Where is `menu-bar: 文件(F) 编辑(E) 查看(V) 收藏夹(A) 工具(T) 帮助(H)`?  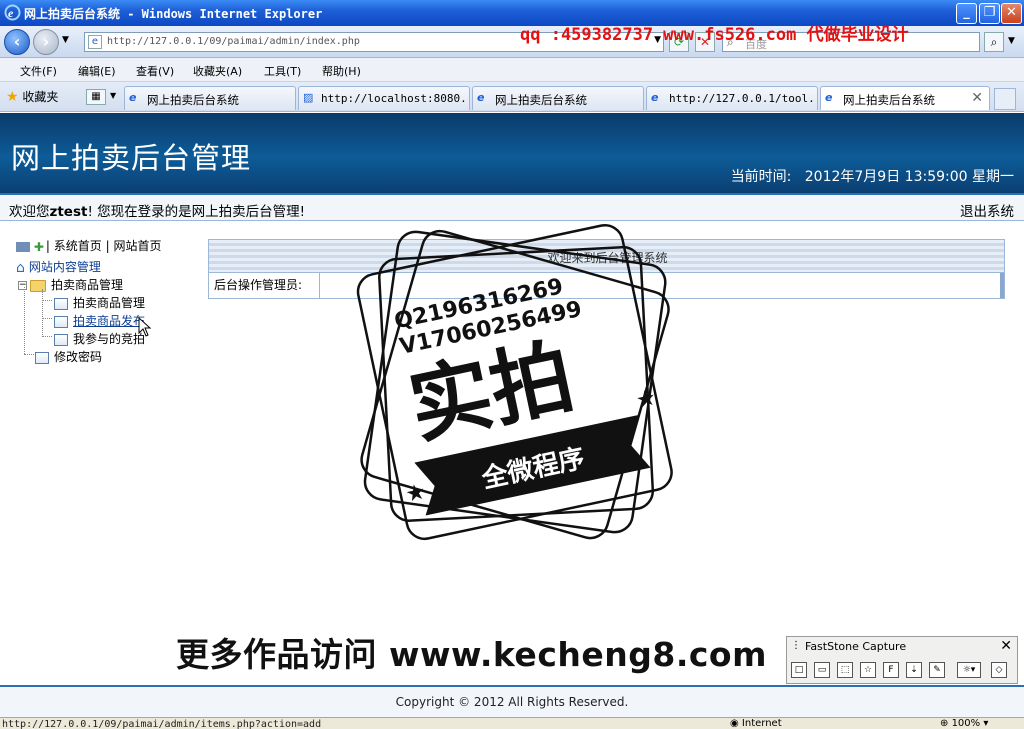 menu-bar: 文件(F) 编辑(E) 查看(V) 收藏夹(A) 工具(T) 帮助(H) is located at coordinates (512, 70).